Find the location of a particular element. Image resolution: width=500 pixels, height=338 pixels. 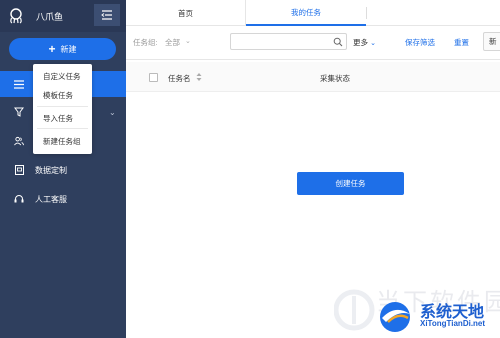

menu-item-template-task: 模板任务 is located at coordinates (58, 95).